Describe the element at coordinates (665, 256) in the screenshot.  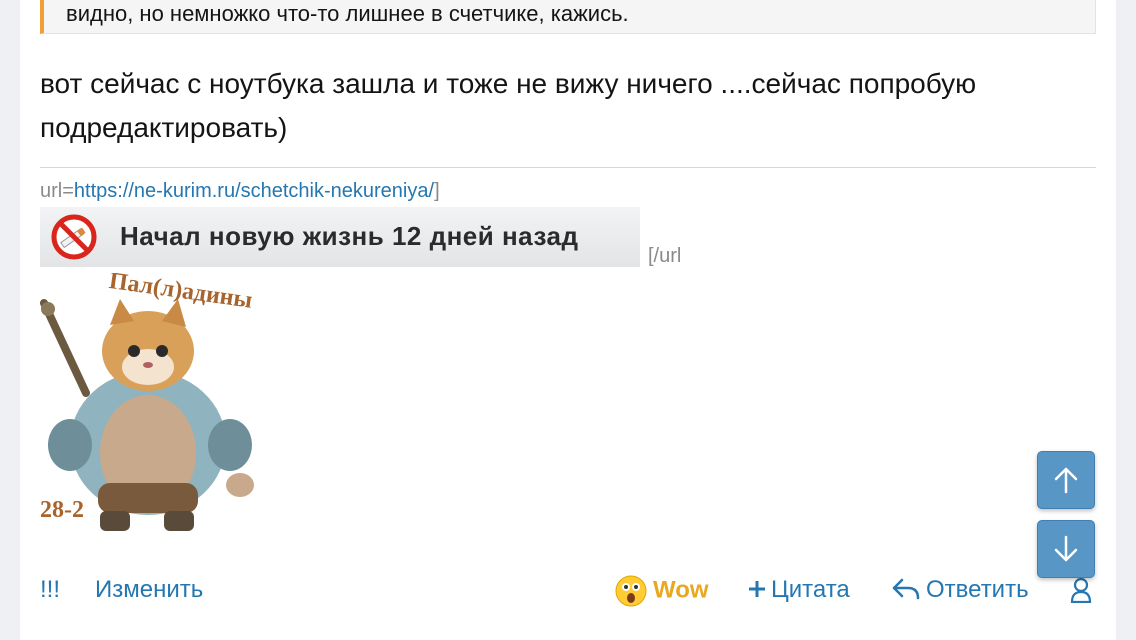
I see `url-close-tag: [/url` at that location.